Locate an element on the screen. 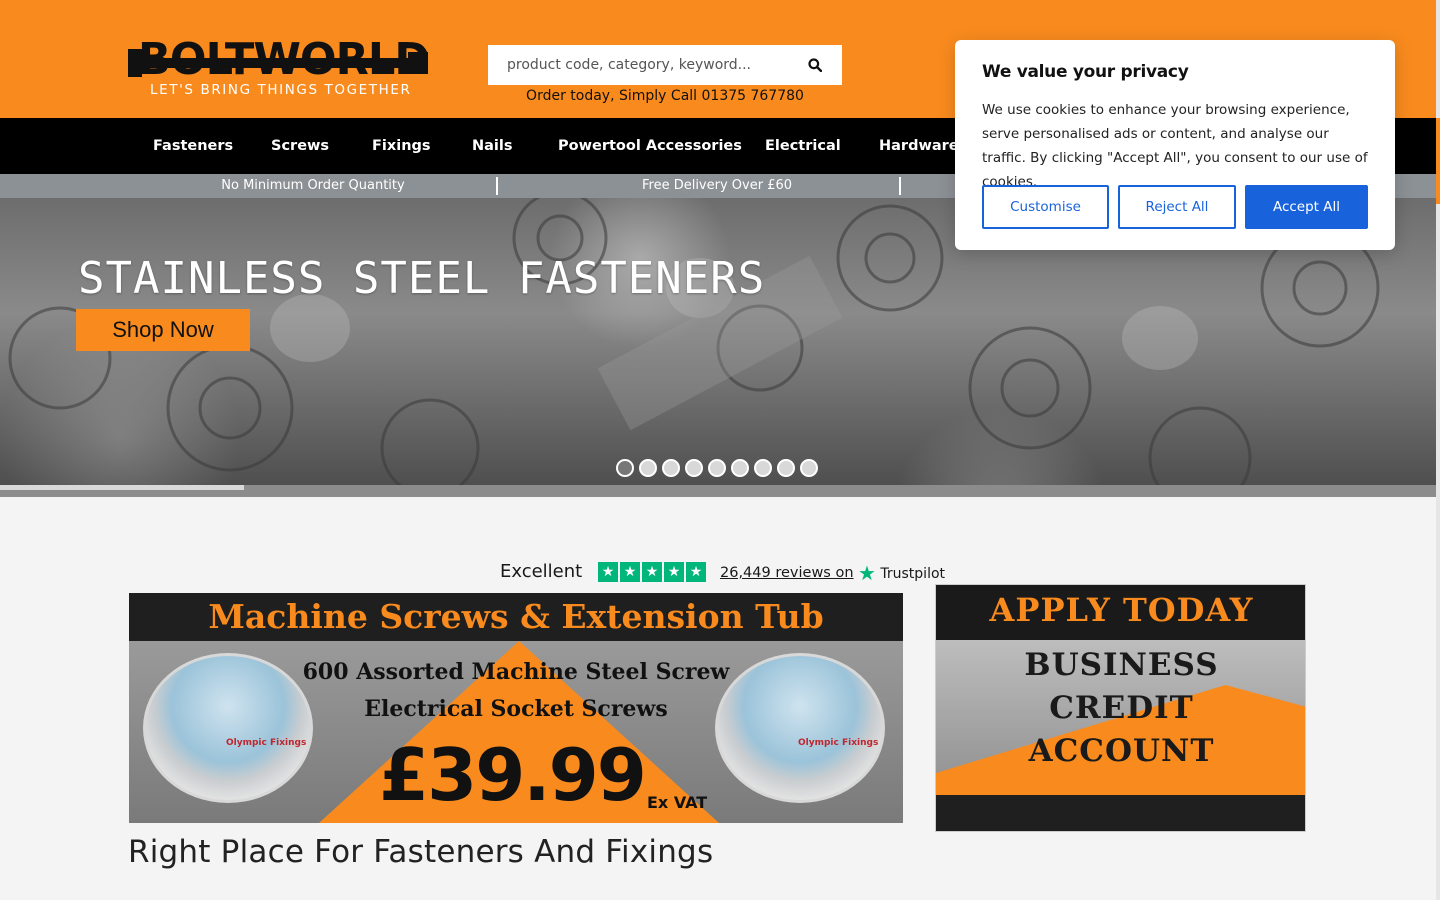 This screenshot has width=1440, height=900. promo-price: £39.99 is located at coordinates (513, 775).